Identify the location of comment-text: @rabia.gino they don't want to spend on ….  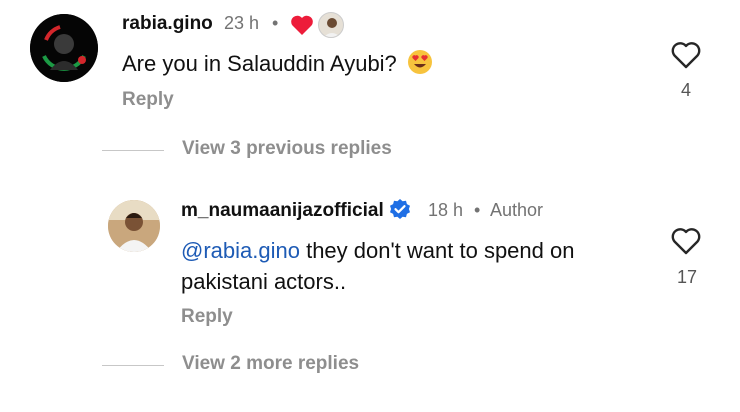
(416, 266).